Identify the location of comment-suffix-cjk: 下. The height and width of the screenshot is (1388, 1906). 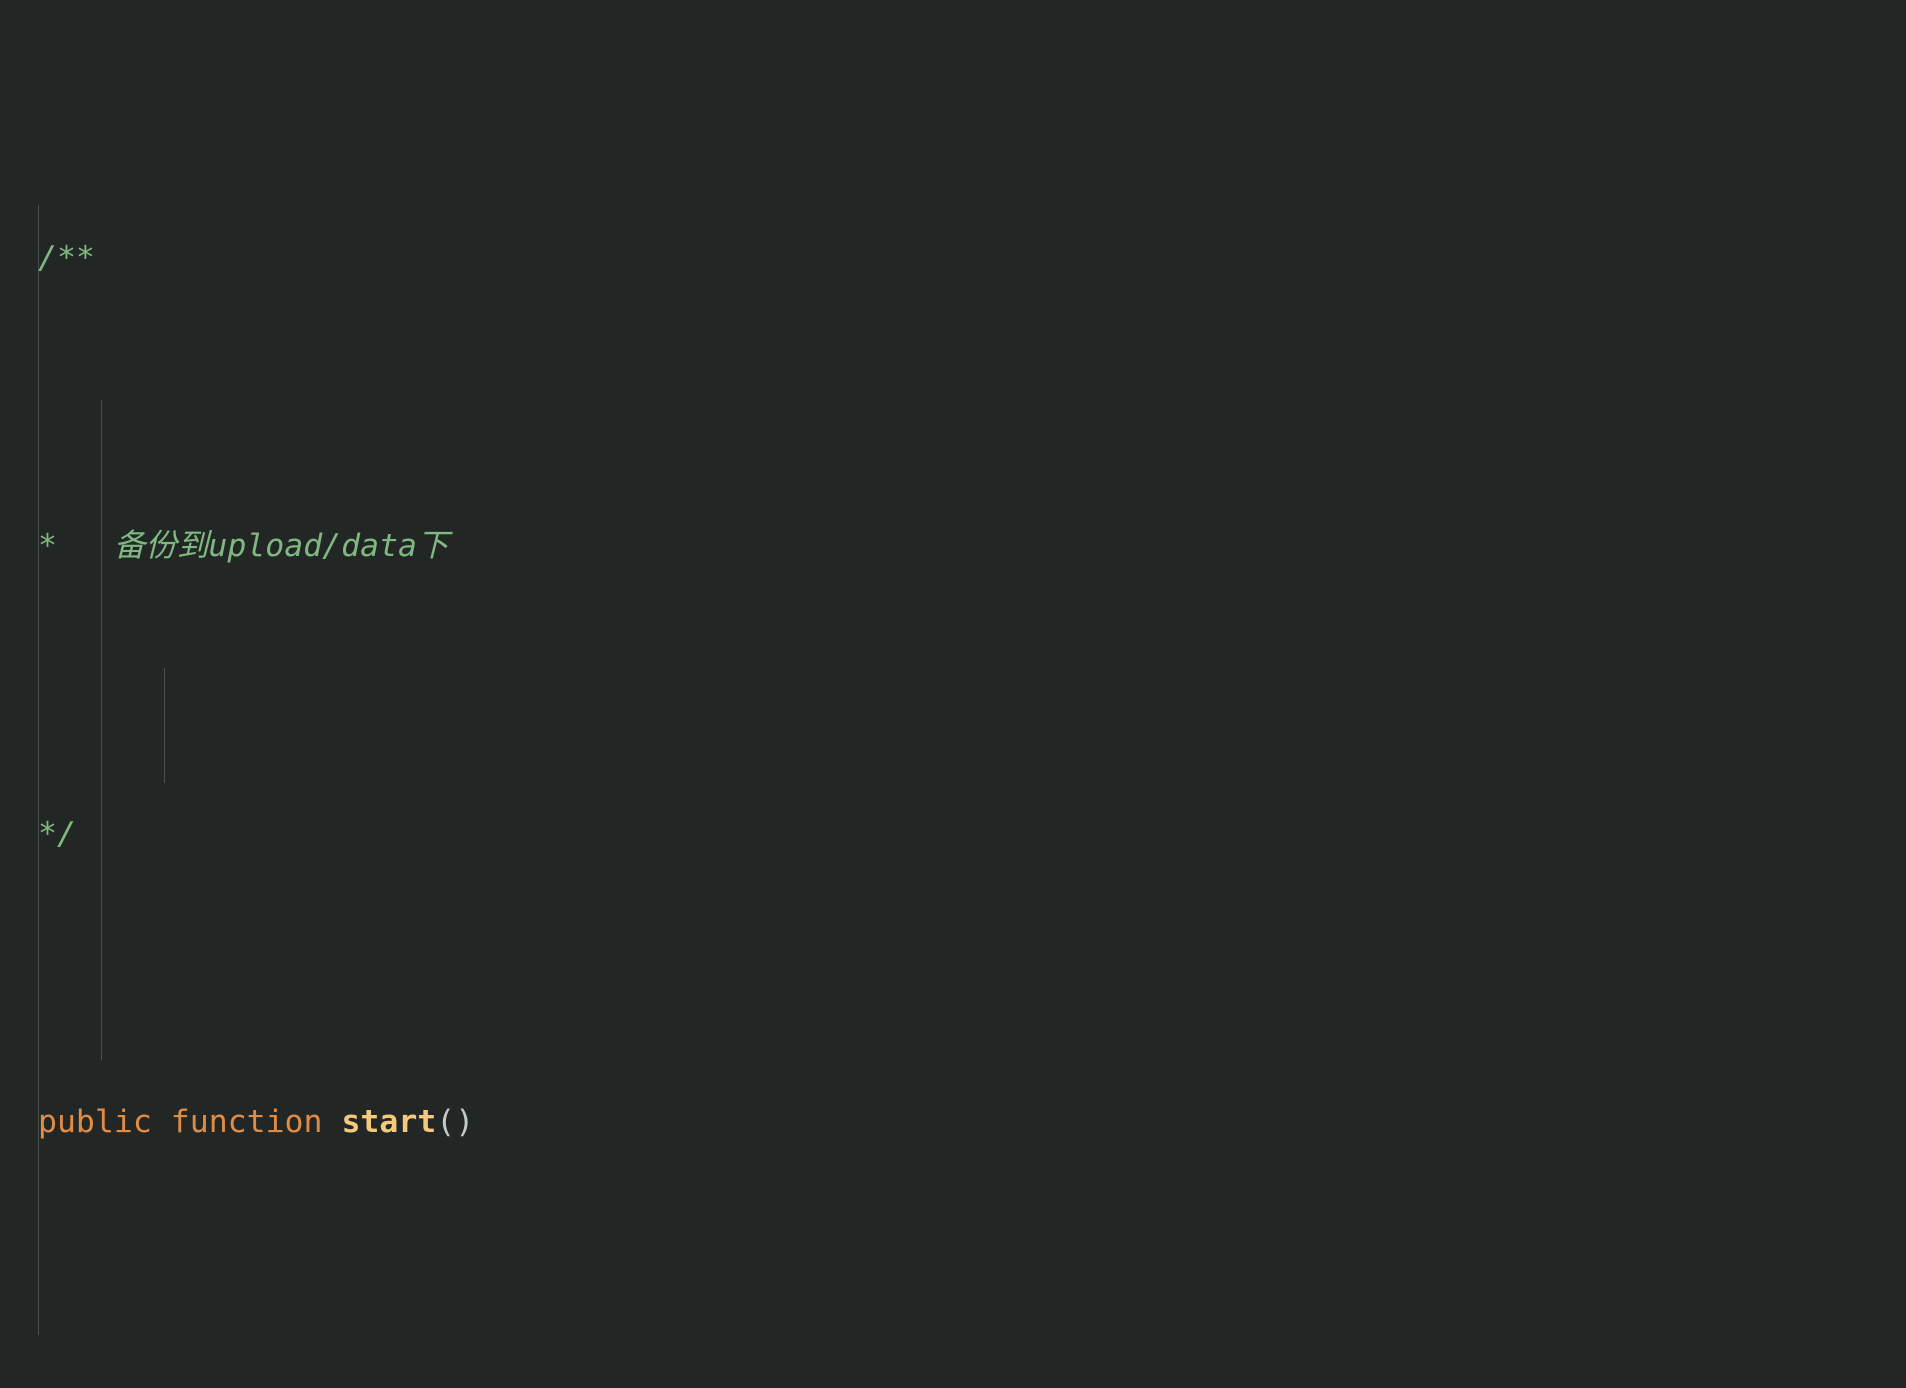
(433, 546).